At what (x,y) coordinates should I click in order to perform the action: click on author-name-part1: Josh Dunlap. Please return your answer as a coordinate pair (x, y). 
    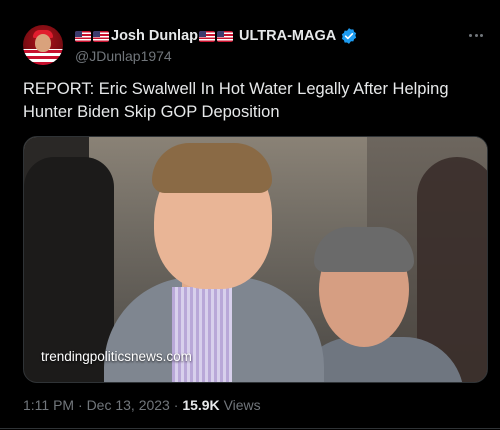
    Looking at the image, I should click on (154, 36).